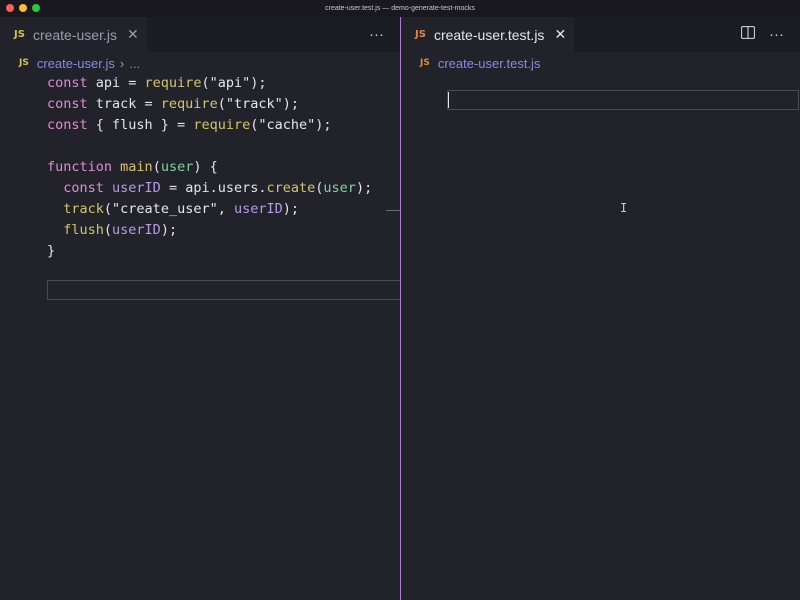  Describe the element at coordinates (489, 63) in the screenshot. I see `breadcrumb-file: create-user.test.js` at that location.